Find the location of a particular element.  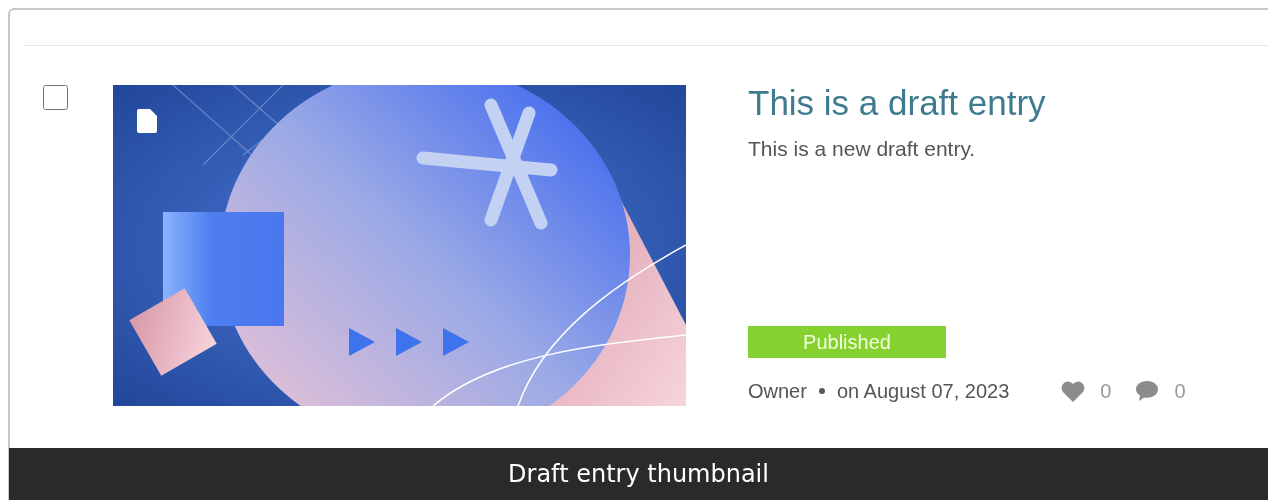

entry-checkbox is located at coordinates (55, 97).